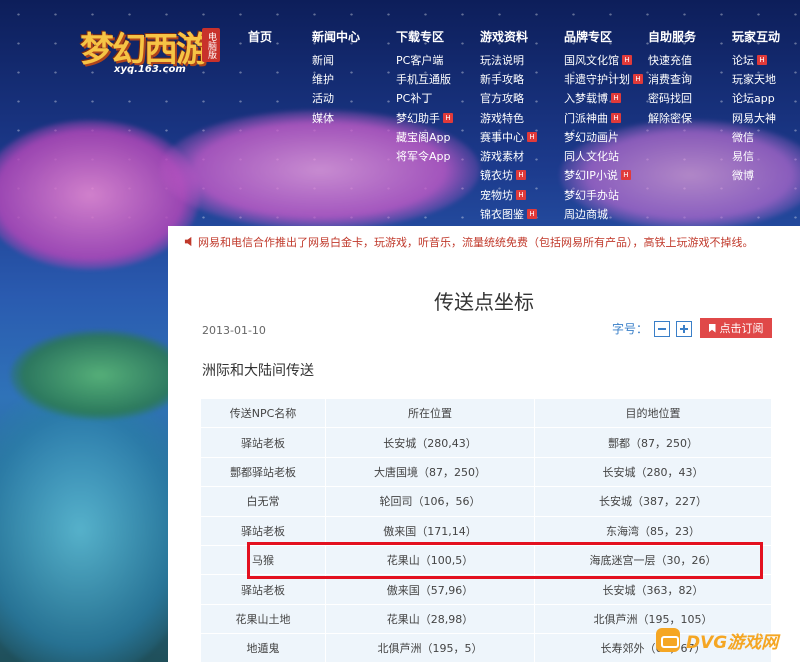  What do you see at coordinates (423, 157) in the screenshot?
I see `nav-item-label: 将军令App` at bounding box center [423, 157].